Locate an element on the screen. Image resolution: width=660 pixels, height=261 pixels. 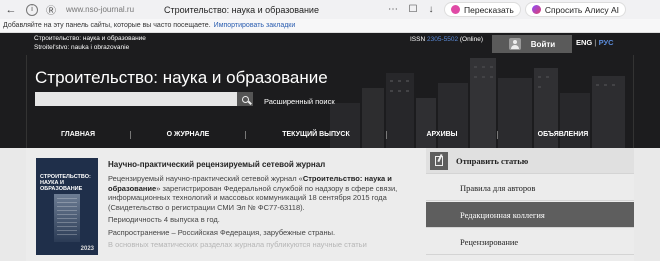
sidebar-item-editorial-board: Редакционная коллегия is located at coordinates (530, 215).